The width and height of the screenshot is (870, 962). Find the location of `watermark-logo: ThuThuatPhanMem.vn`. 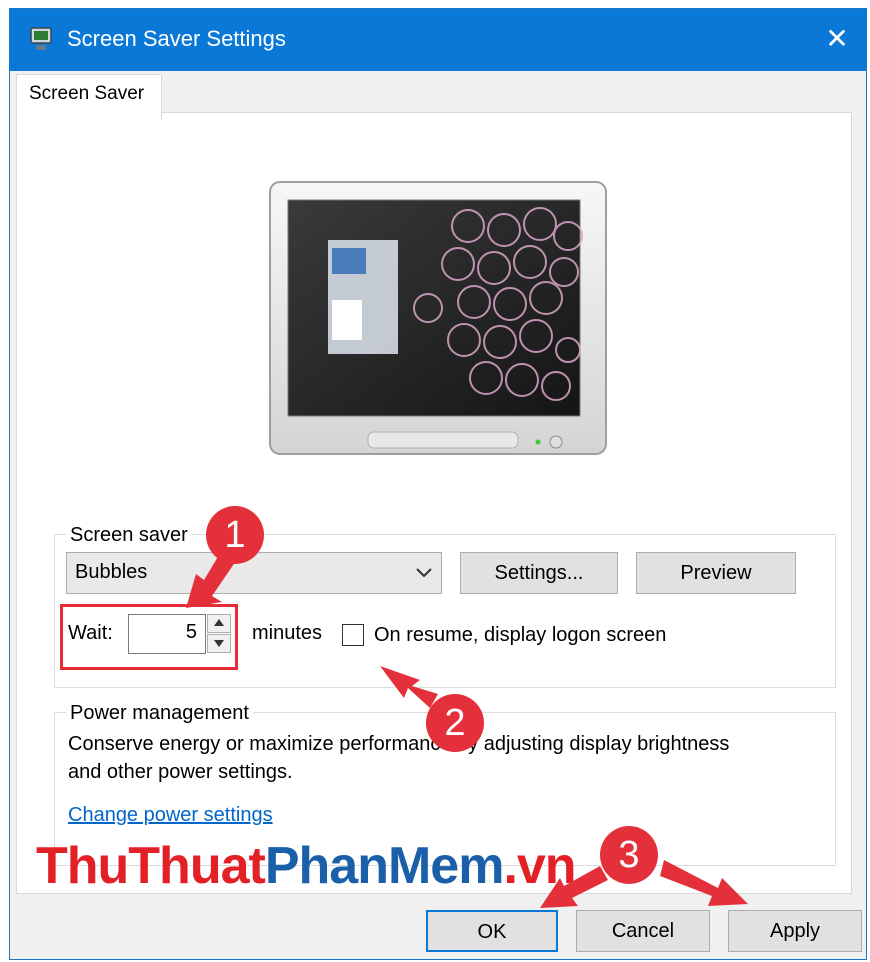

watermark-logo: ThuThuatPhanMem.vn is located at coordinates (306, 866).